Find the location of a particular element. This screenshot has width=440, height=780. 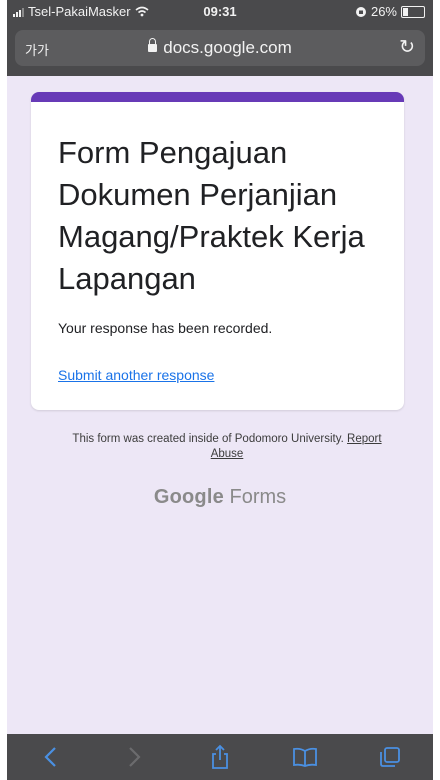

card-accent-bar is located at coordinates (217, 97).